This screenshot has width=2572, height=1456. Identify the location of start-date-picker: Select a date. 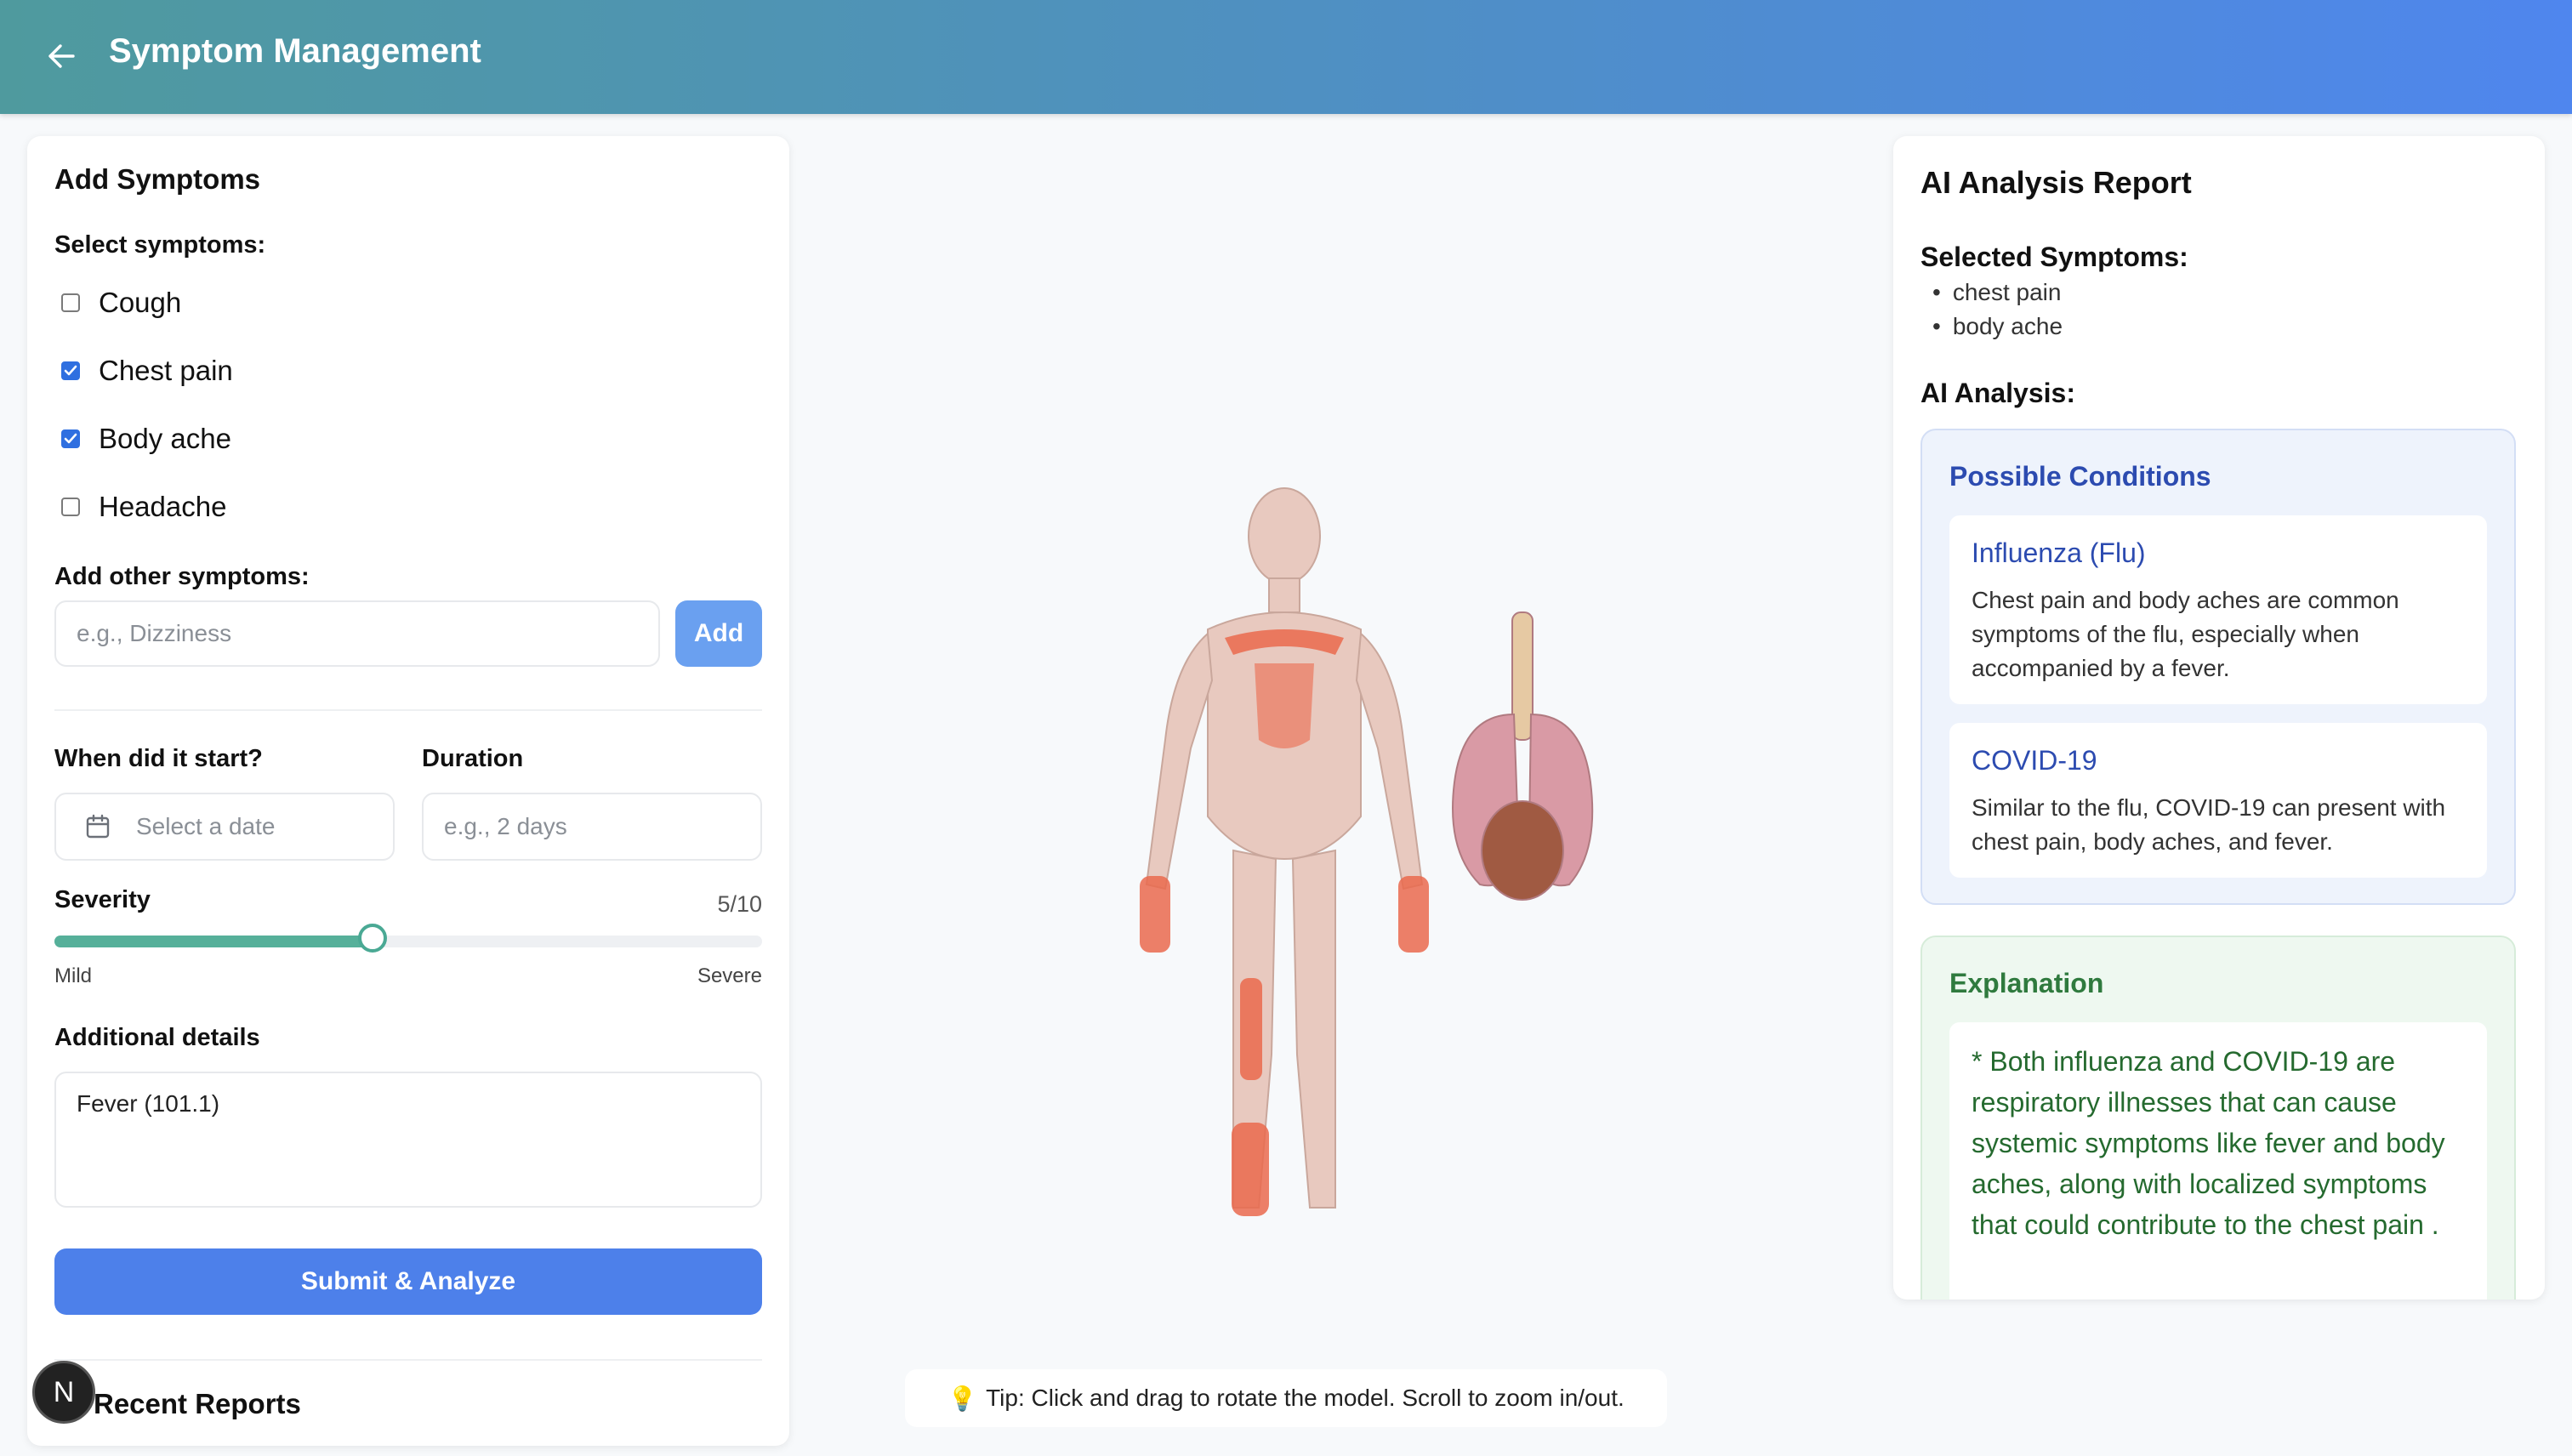
(225, 827).